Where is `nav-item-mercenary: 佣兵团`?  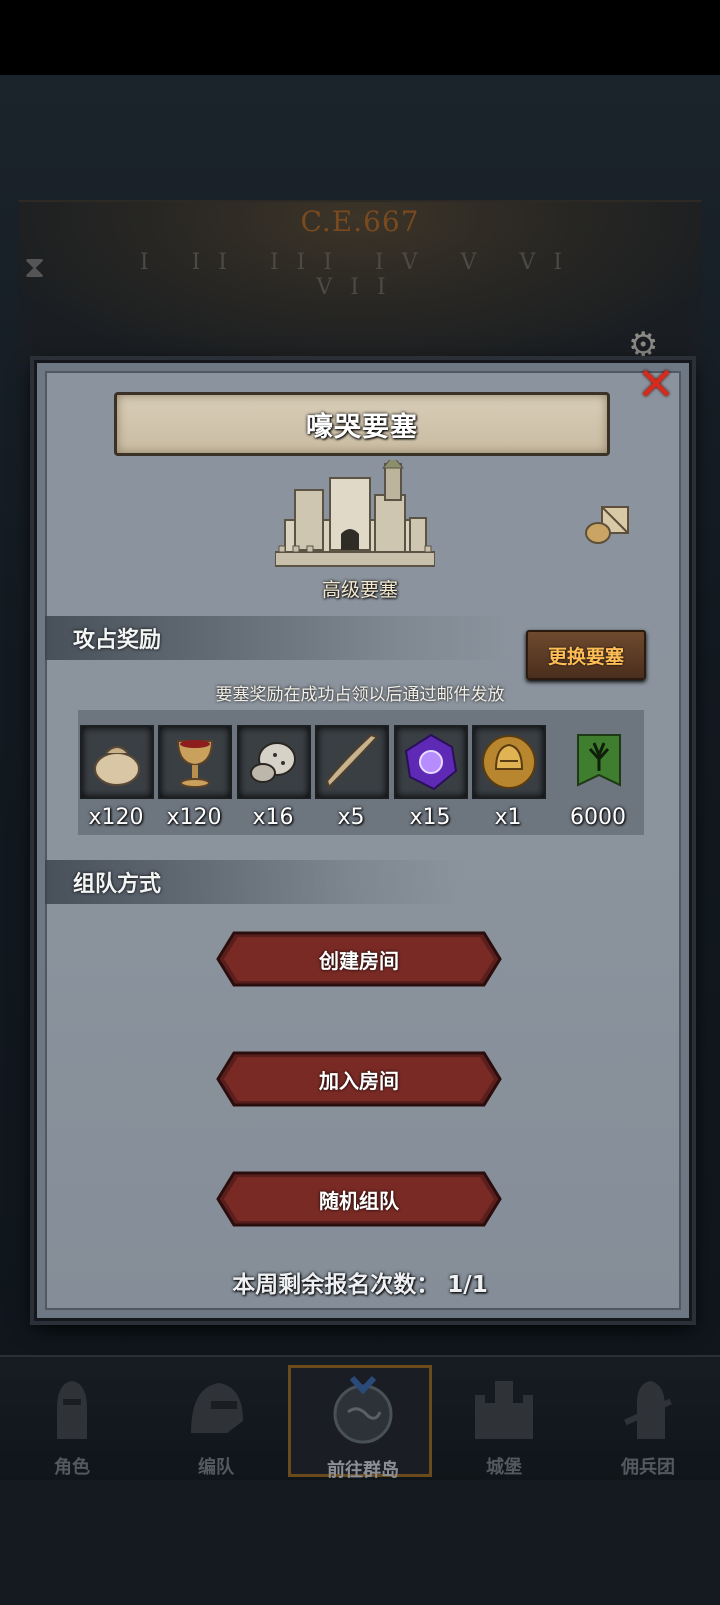
nav-item-mercenary: 佣兵团 is located at coordinates (648, 1421).